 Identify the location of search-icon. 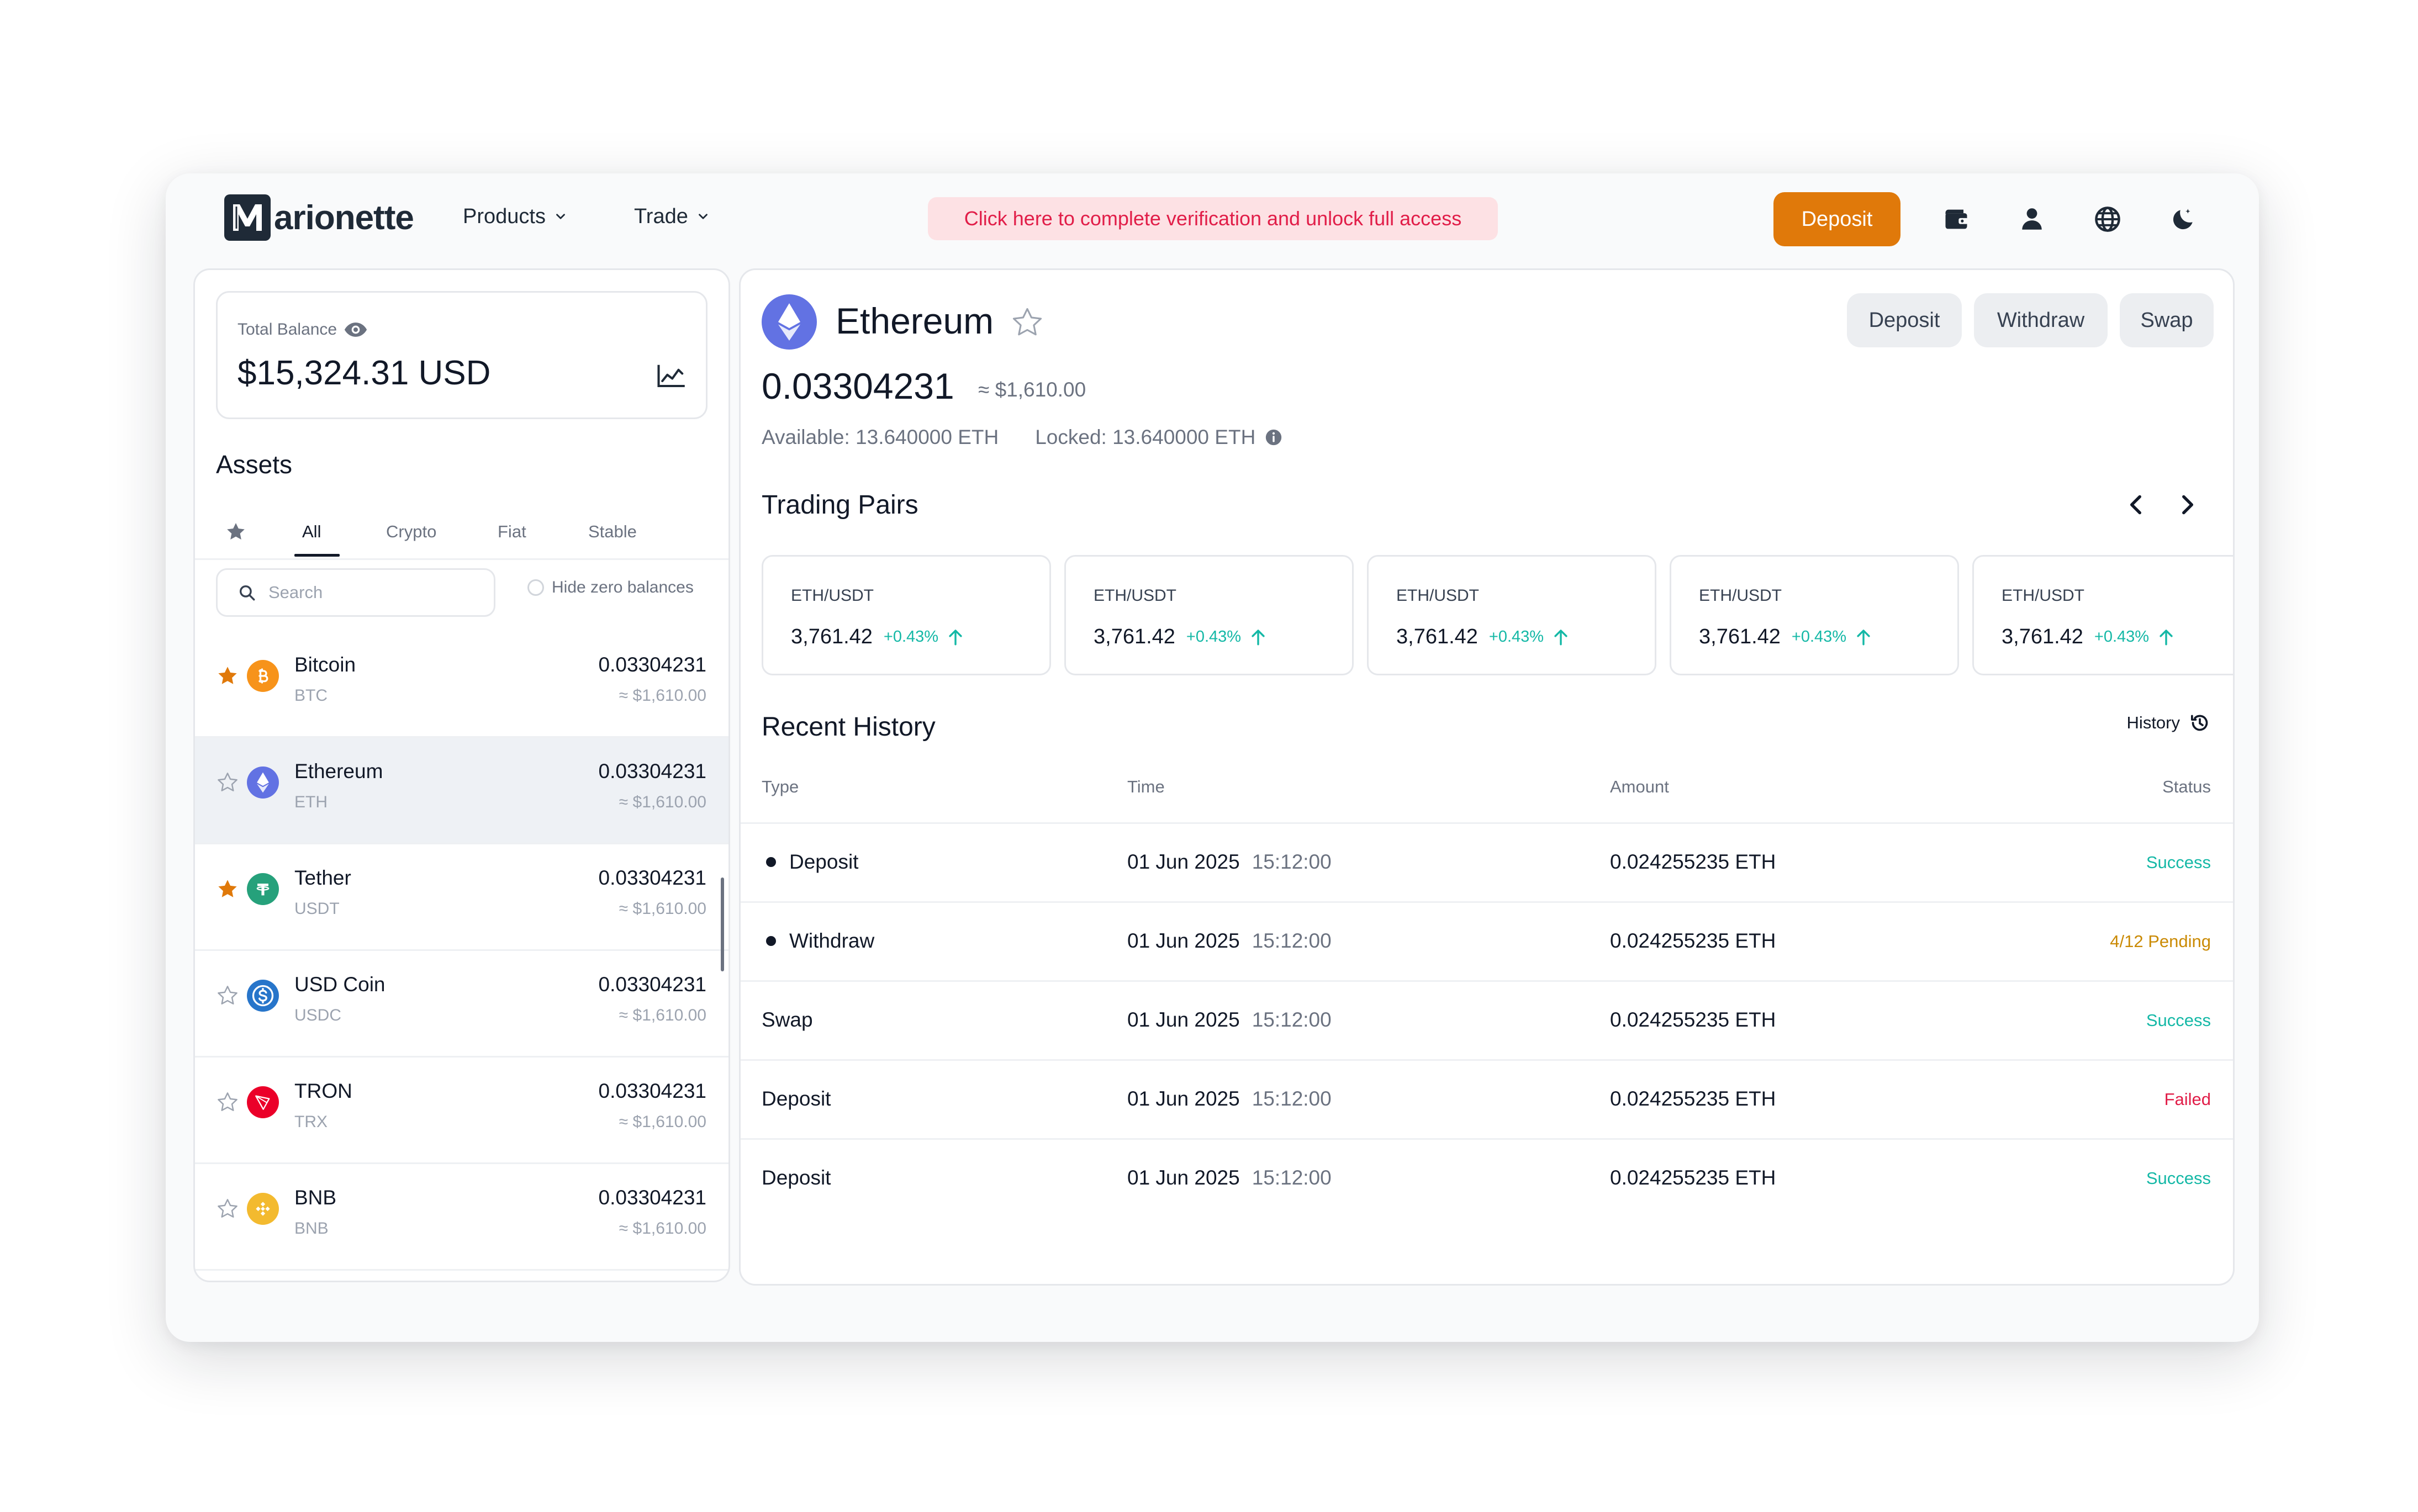
(247, 593).